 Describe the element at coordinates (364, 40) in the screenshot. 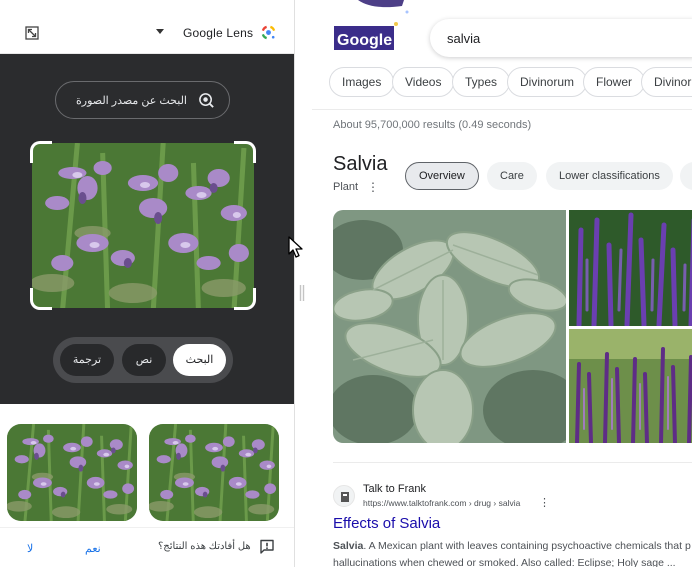

I see `doodle-text: Google` at that location.